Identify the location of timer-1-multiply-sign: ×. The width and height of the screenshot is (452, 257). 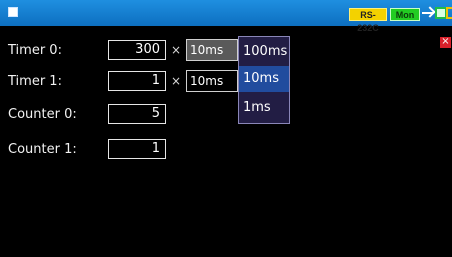
(176, 81).